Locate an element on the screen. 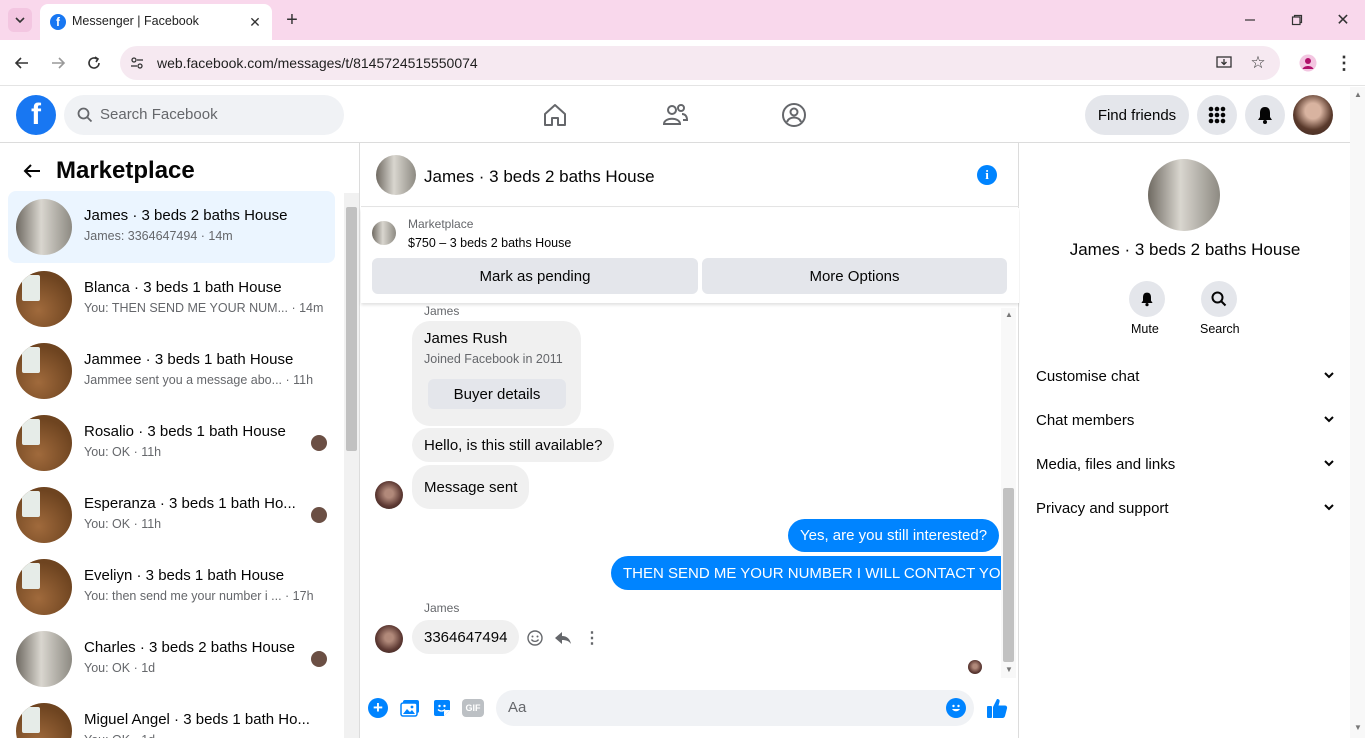 This screenshot has width=1365, height=738. site-info-icon is located at coordinates (137, 63).